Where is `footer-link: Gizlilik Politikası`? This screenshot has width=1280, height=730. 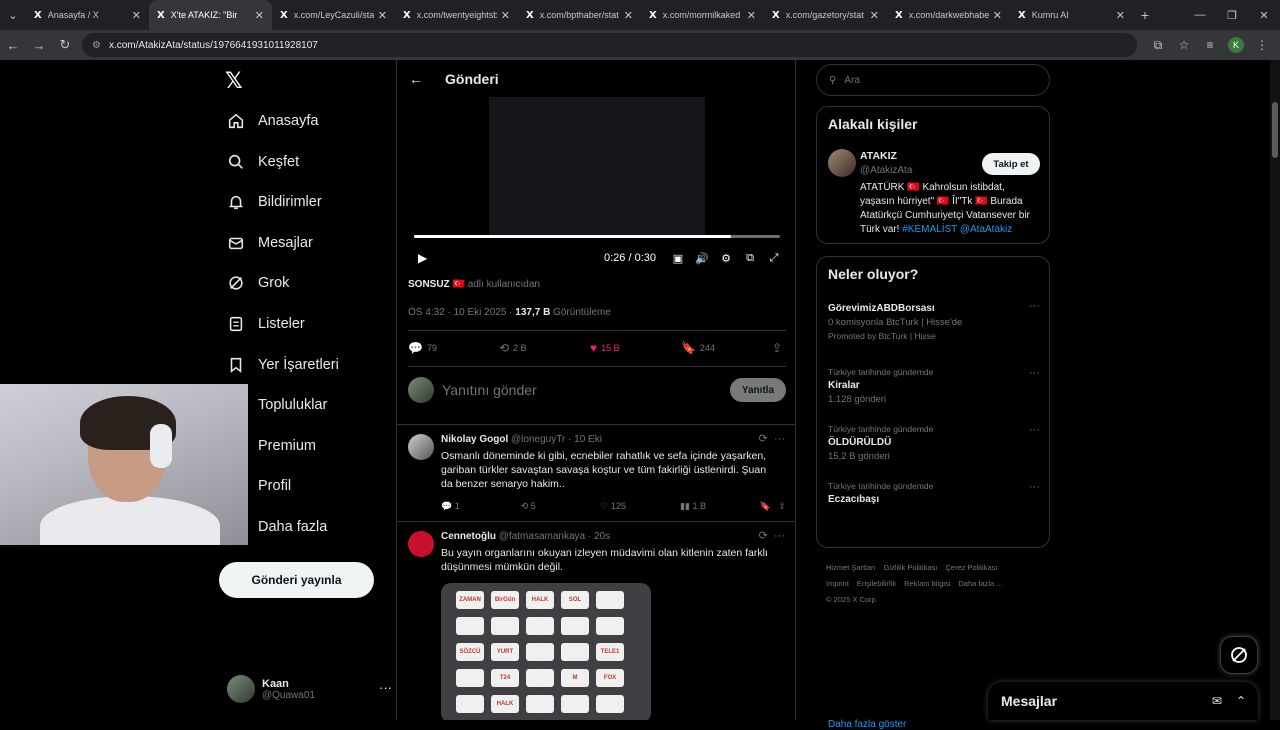 footer-link: Gizlilik Politikası is located at coordinates (911, 567).